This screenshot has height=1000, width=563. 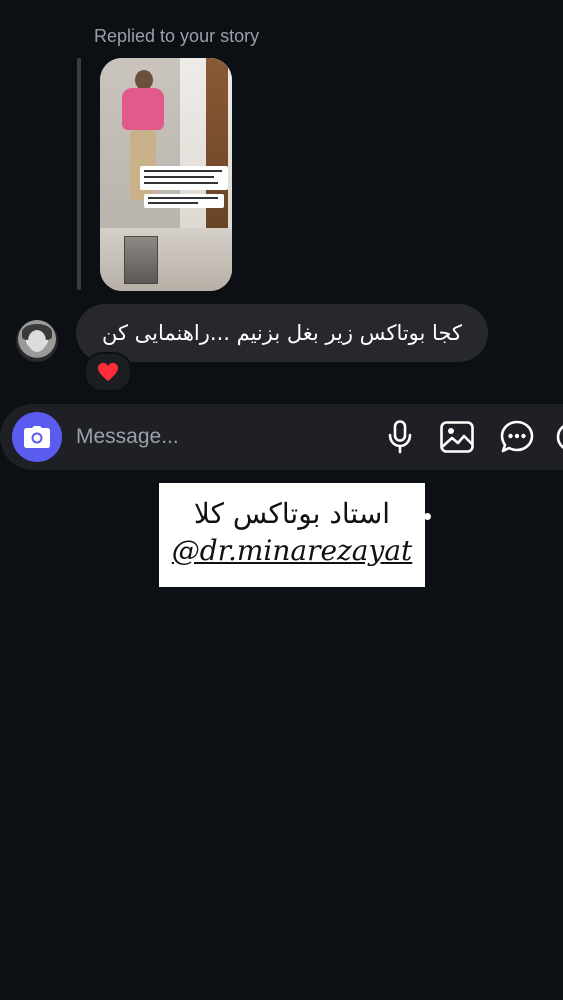 I want to click on camera-button, so click(x=37, y=437).